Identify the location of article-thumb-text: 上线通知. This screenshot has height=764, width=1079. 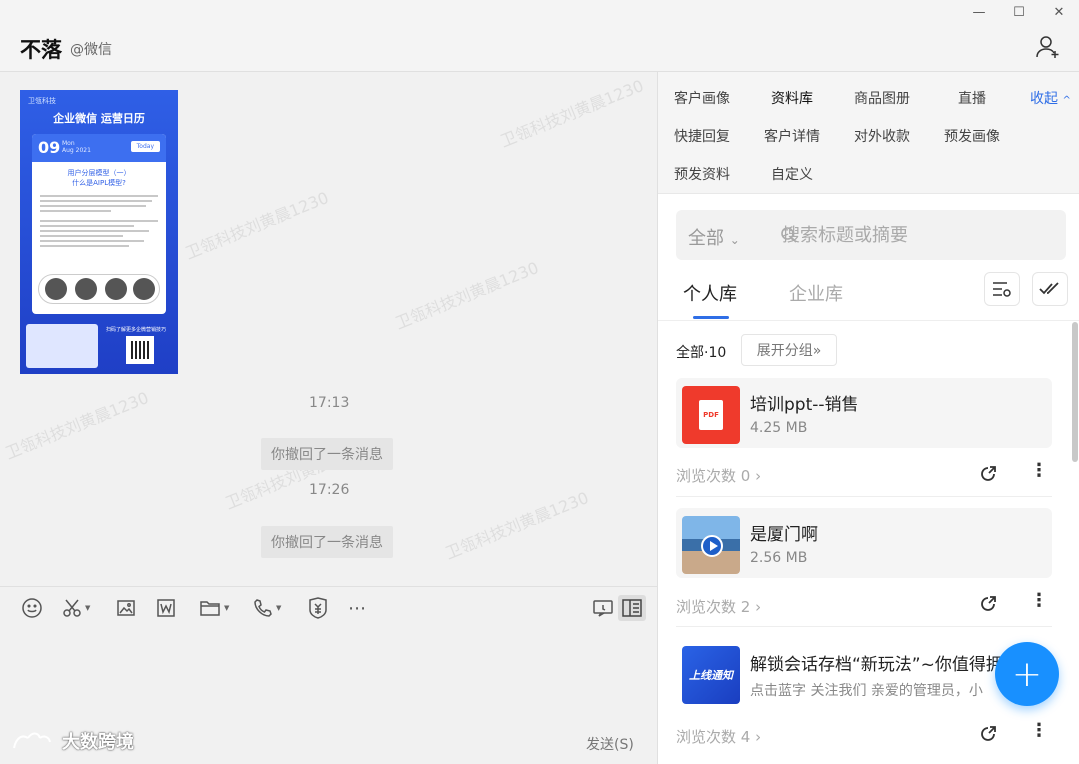
(711, 675).